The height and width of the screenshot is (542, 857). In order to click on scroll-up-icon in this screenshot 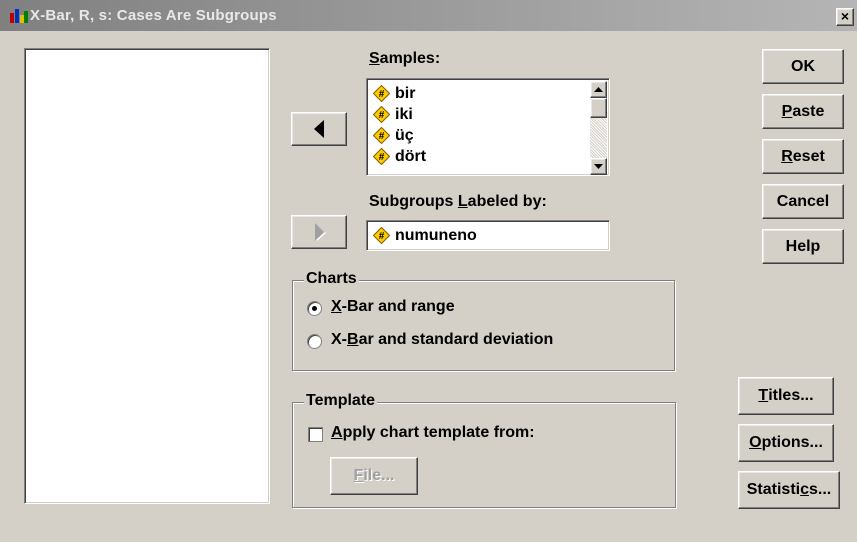, I will do `click(598, 89)`.